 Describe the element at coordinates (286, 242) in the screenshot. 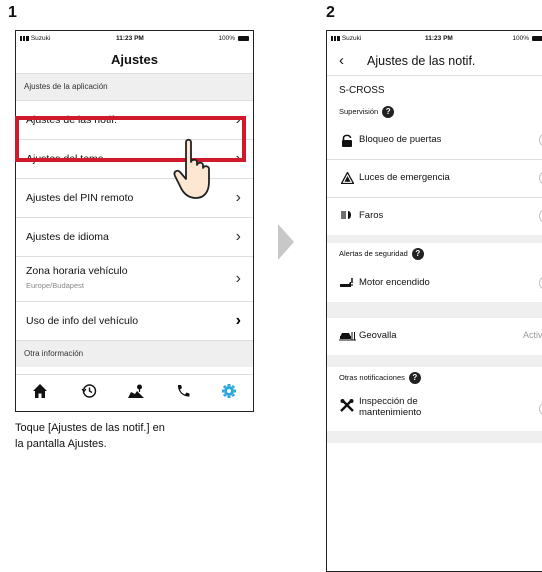

I see `next-step-arrow` at that location.